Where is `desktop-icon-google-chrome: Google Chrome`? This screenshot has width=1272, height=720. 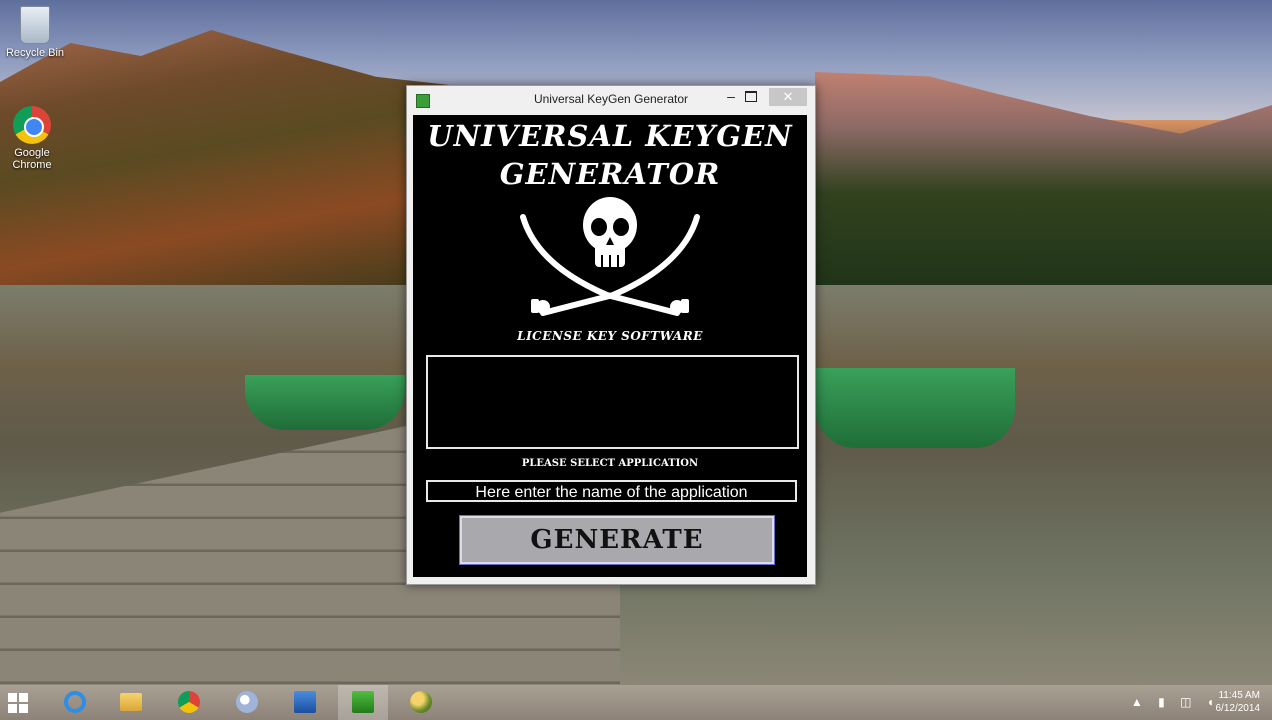
desktop-icon-google-chrome: Google Chrome is located at coordinates (33, 138).